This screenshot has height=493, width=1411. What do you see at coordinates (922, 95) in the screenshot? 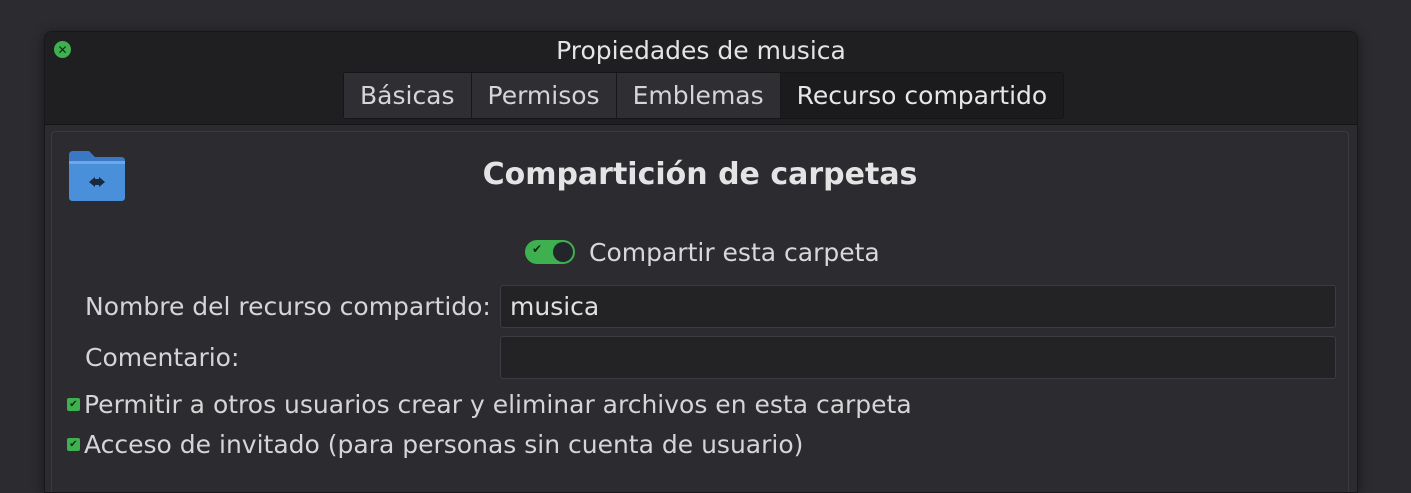
I see `tab-recurso-compartido: Recurso compartido` at bounding box center [922, 95].